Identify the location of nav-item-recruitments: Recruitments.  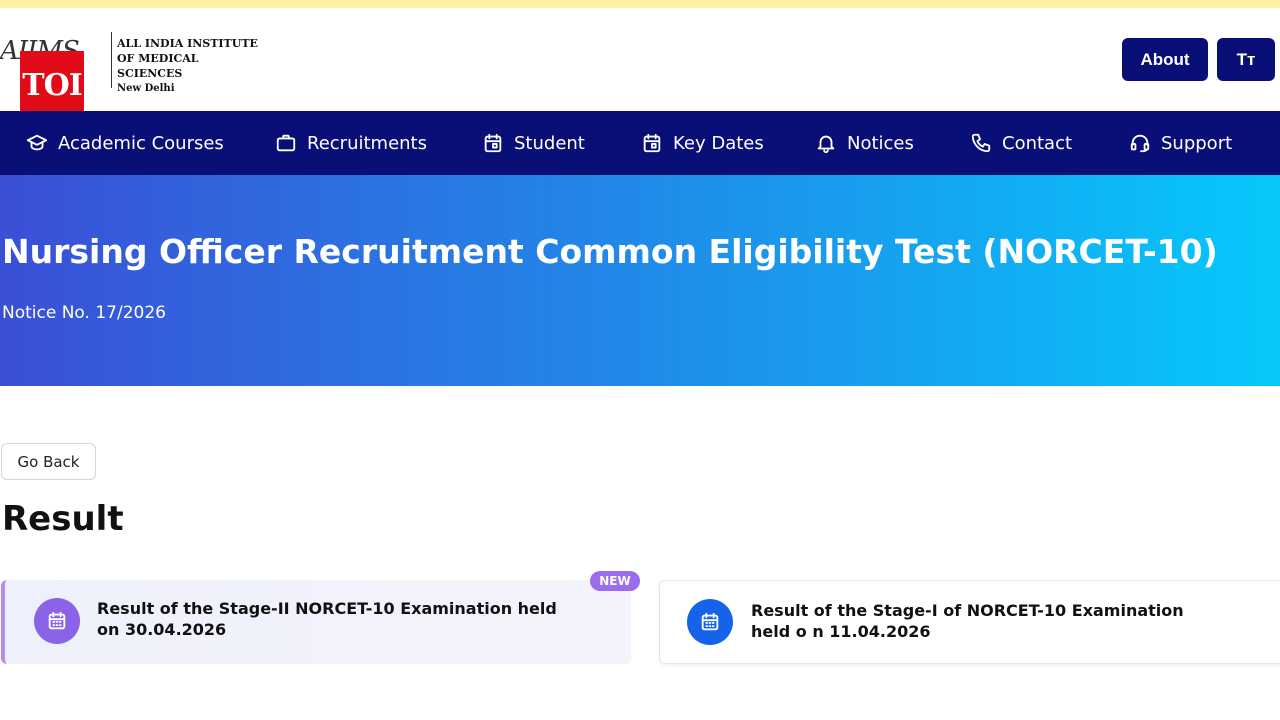
(351, 143).